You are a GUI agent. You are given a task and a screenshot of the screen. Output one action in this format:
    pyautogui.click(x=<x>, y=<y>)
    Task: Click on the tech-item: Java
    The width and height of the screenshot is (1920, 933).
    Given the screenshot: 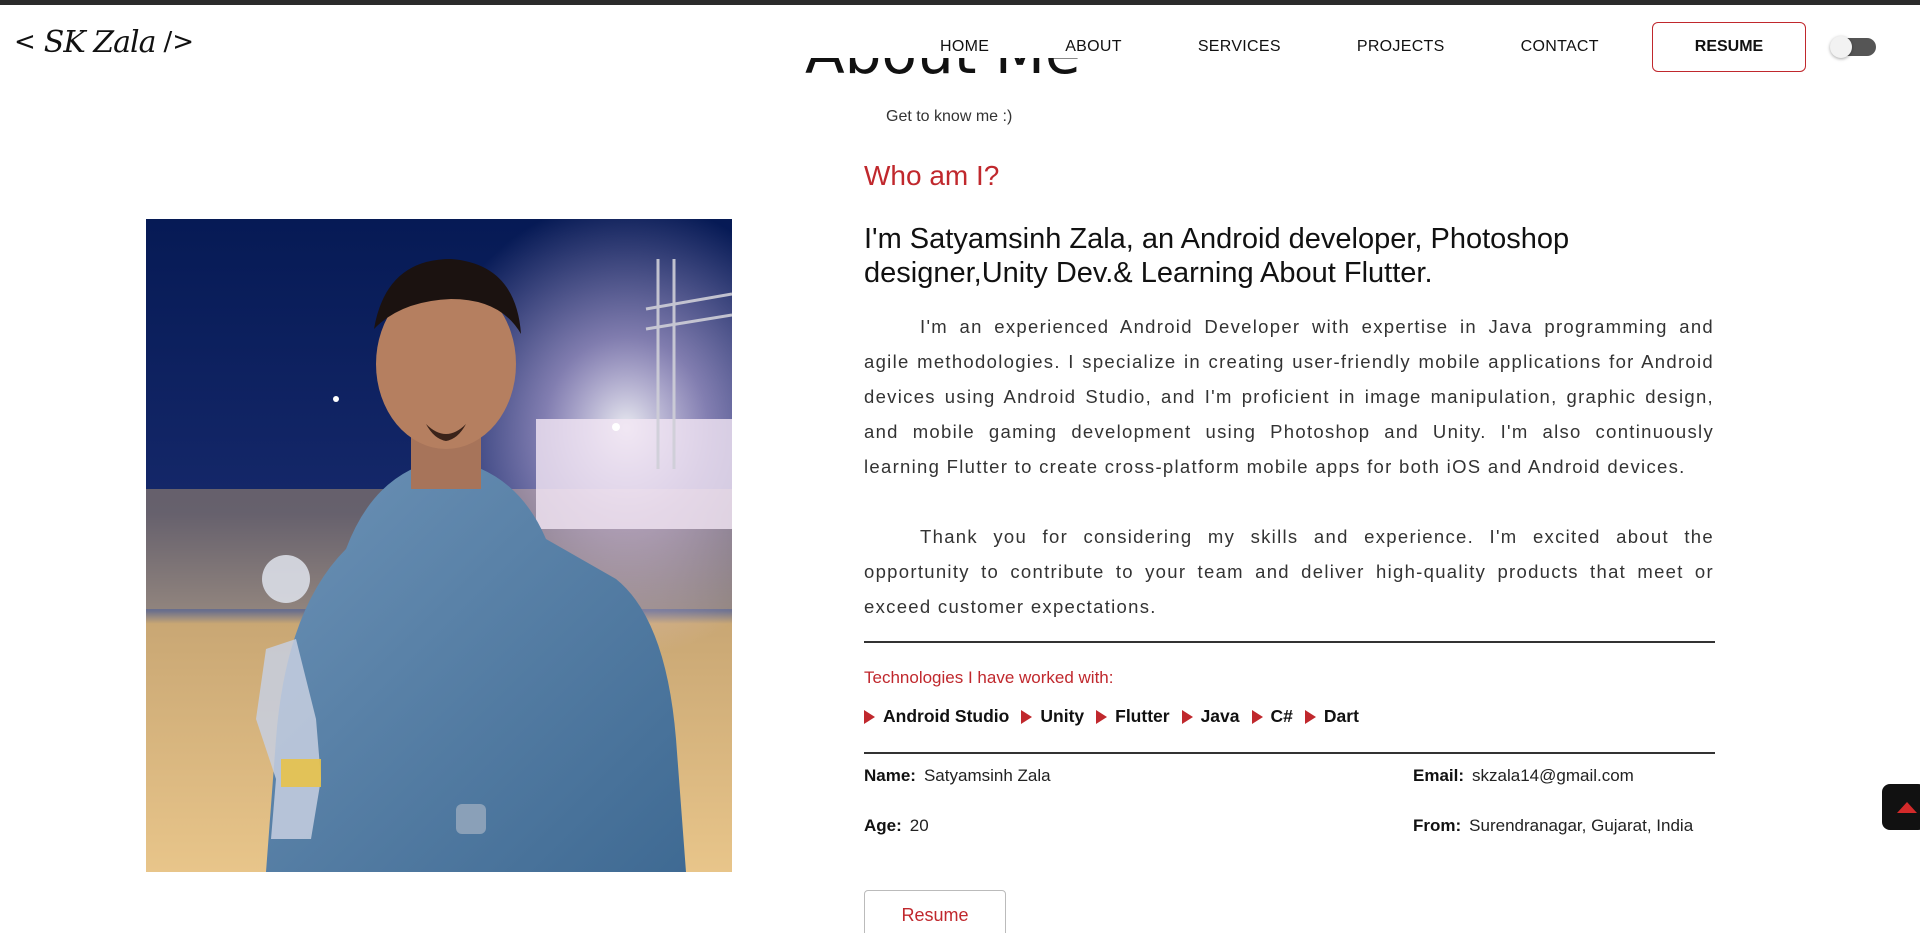 What is the action you would take?
    pyautogui.click(x=1210, y=716)
    